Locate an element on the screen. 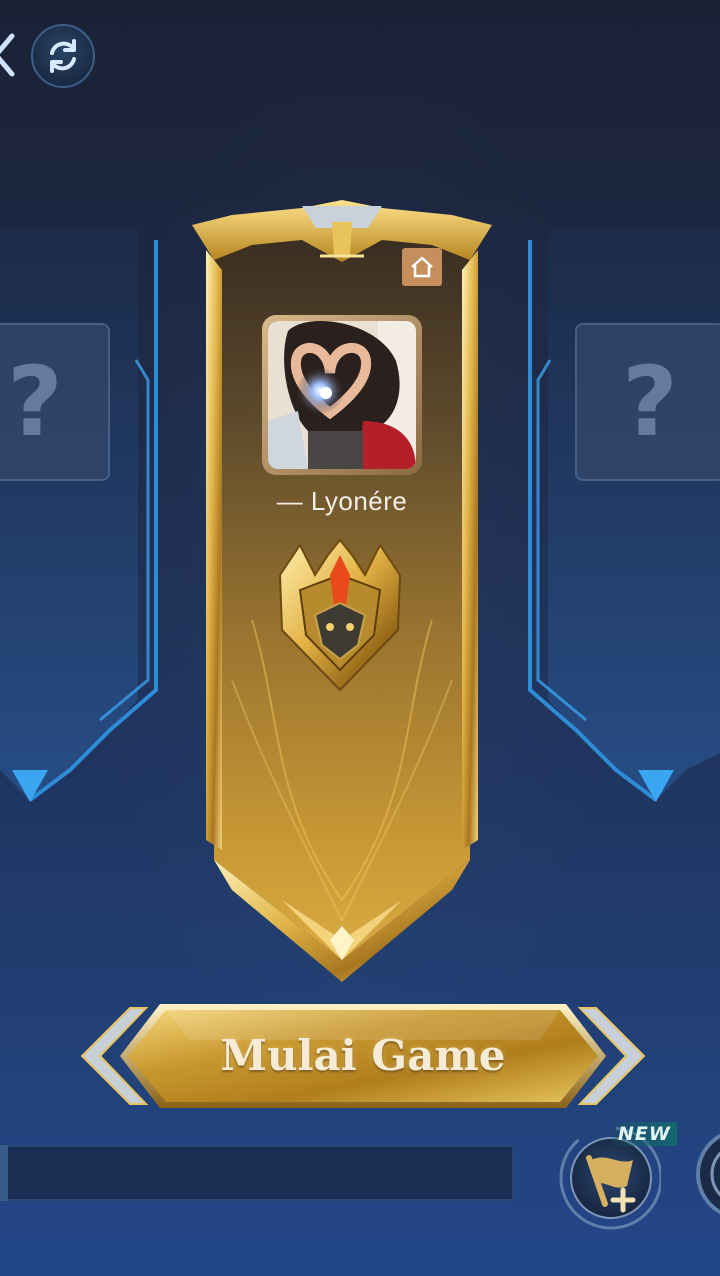 This screenshot has height=1276, width=720. chat-bar is located at coordinates (257, 1173).